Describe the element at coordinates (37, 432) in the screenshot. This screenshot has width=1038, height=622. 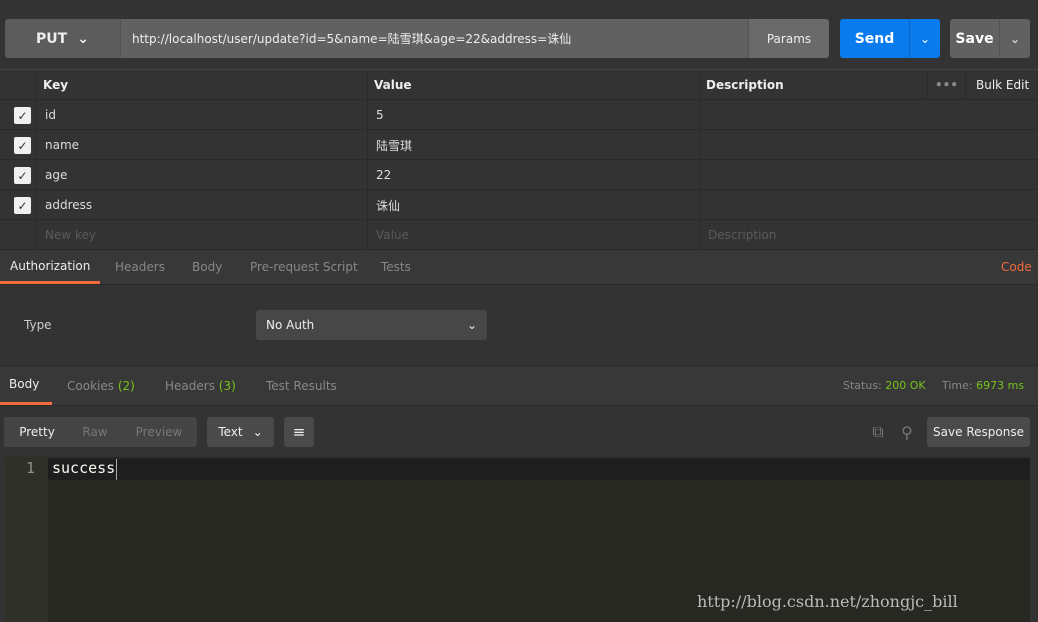
I see `pretty-button: Pretty` at that location.